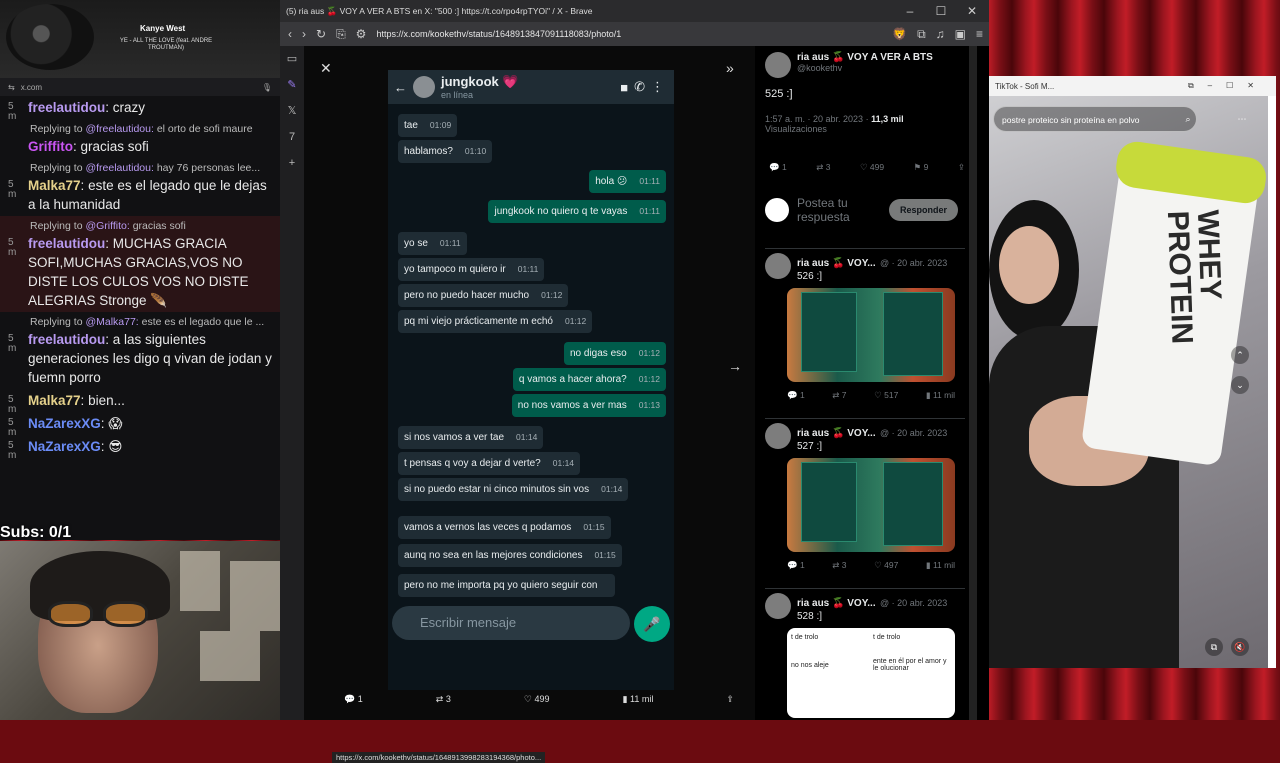 This screenshot has height=763, width=1280. I want to click on tweet-author: ria aus 🍒 VOY A VER A BTS @kookethv, so click(849, 65).